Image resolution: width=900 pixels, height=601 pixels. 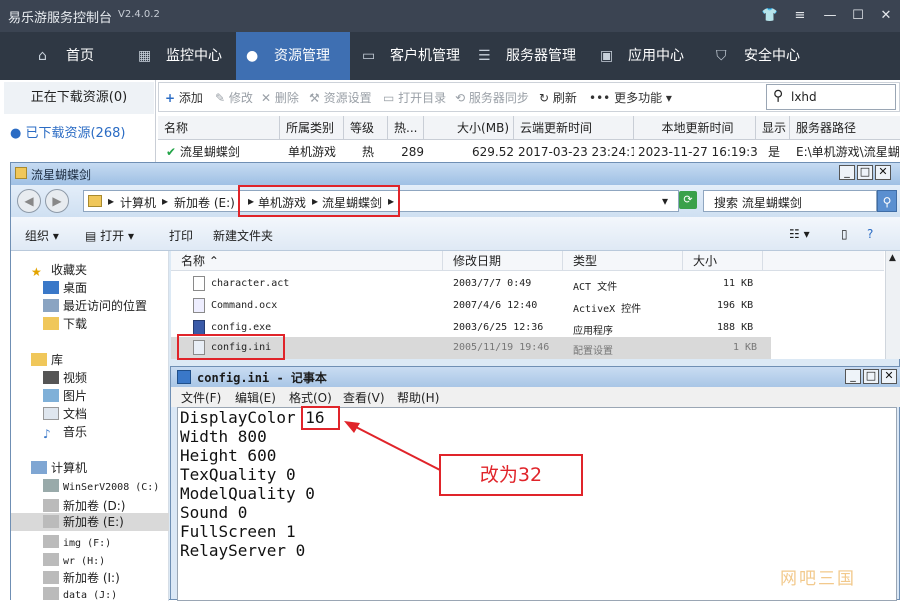 What do you see at coordinates (81, 577) in the screenshot?
I see `nav-drive-i: 新加卷 (I:)` at bounding box center [81, 577].